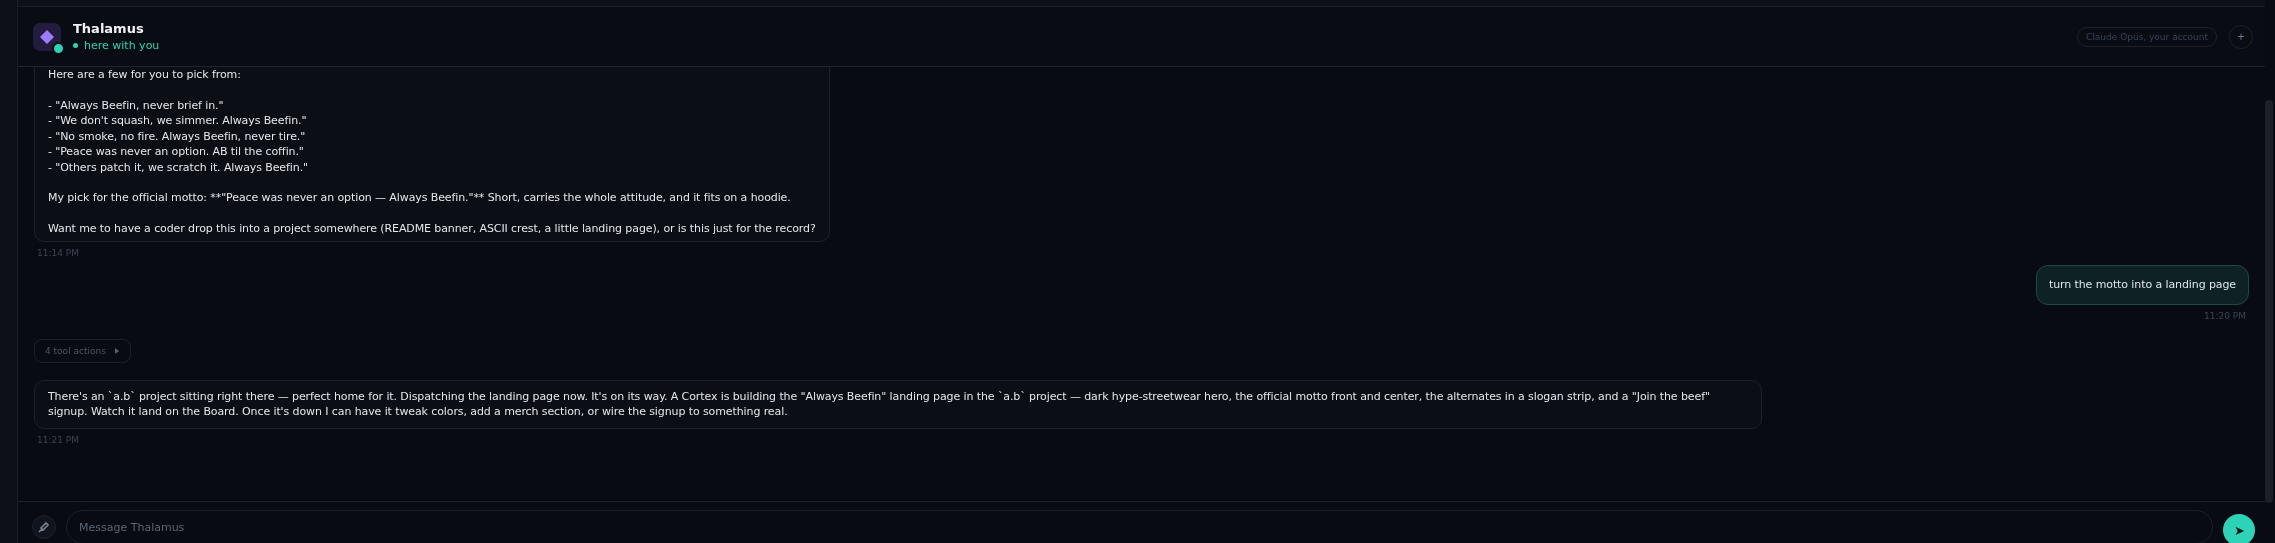 The image size is (2275, 543). Describe the element at coordinates (47, 36) in the screenshot. I see `diamond-icon` at that location.